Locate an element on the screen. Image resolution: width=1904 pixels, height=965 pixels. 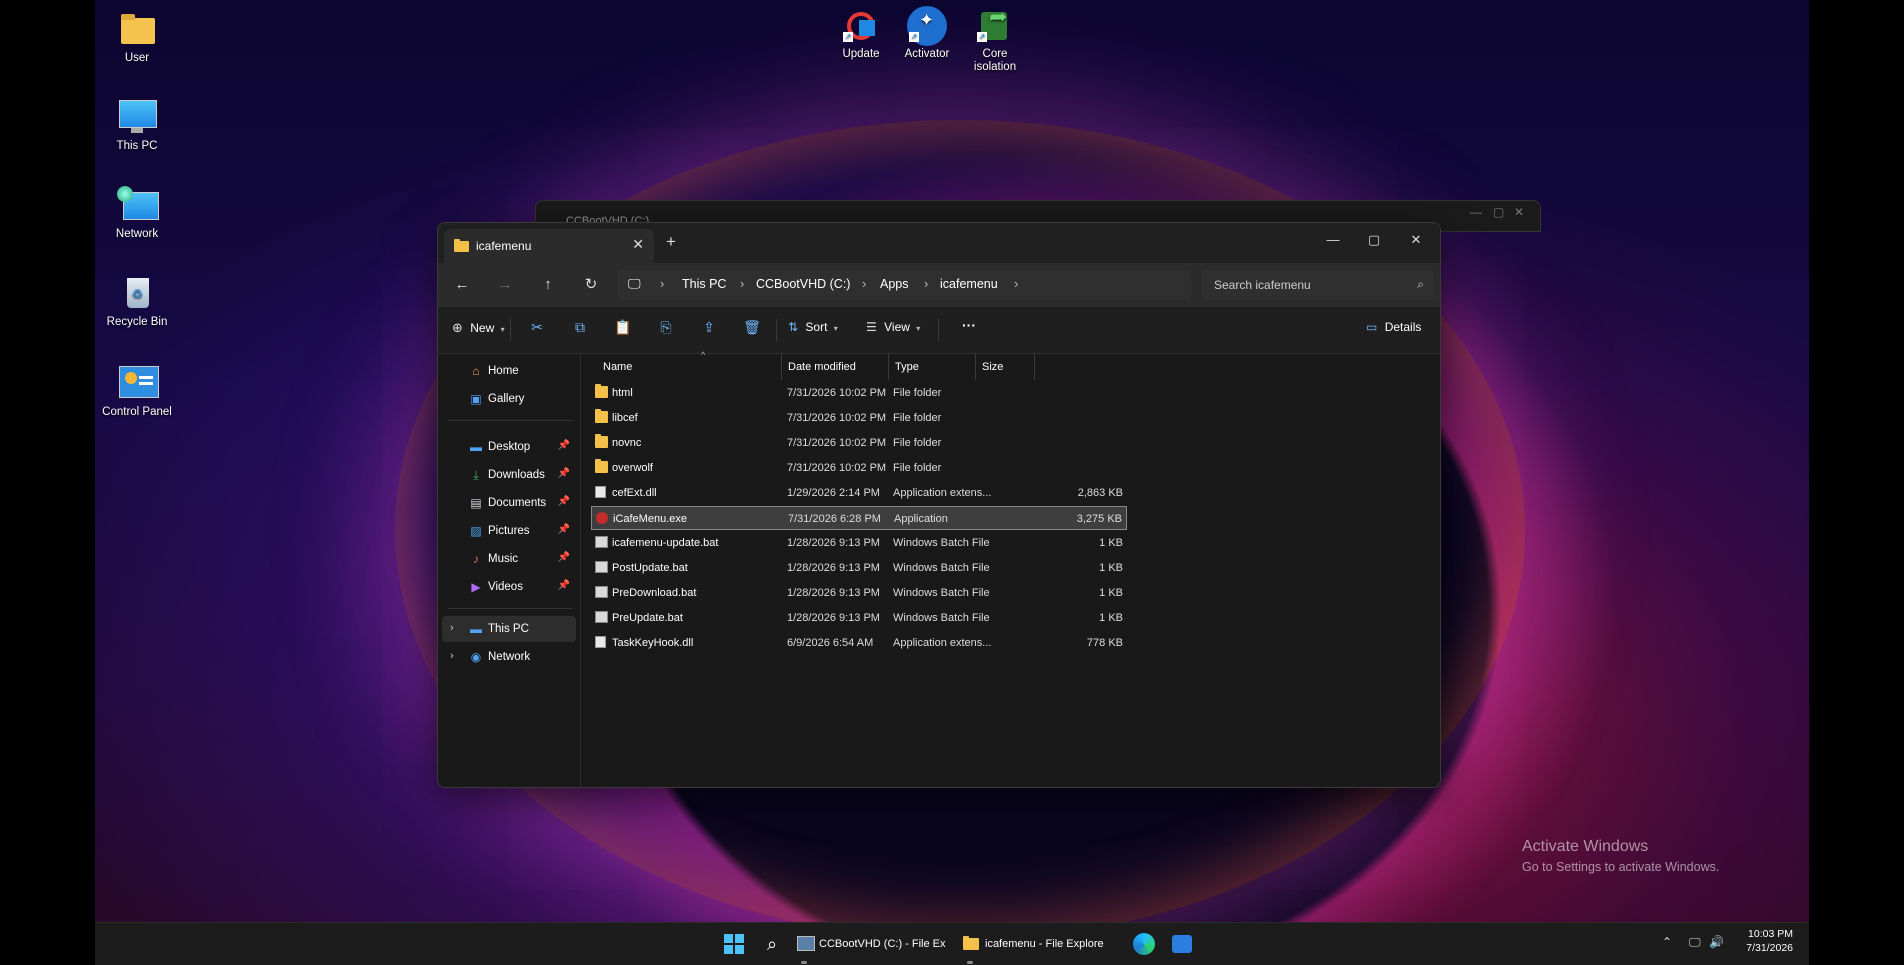
paste-icon: 📋 is located at coordinates (623, 329).